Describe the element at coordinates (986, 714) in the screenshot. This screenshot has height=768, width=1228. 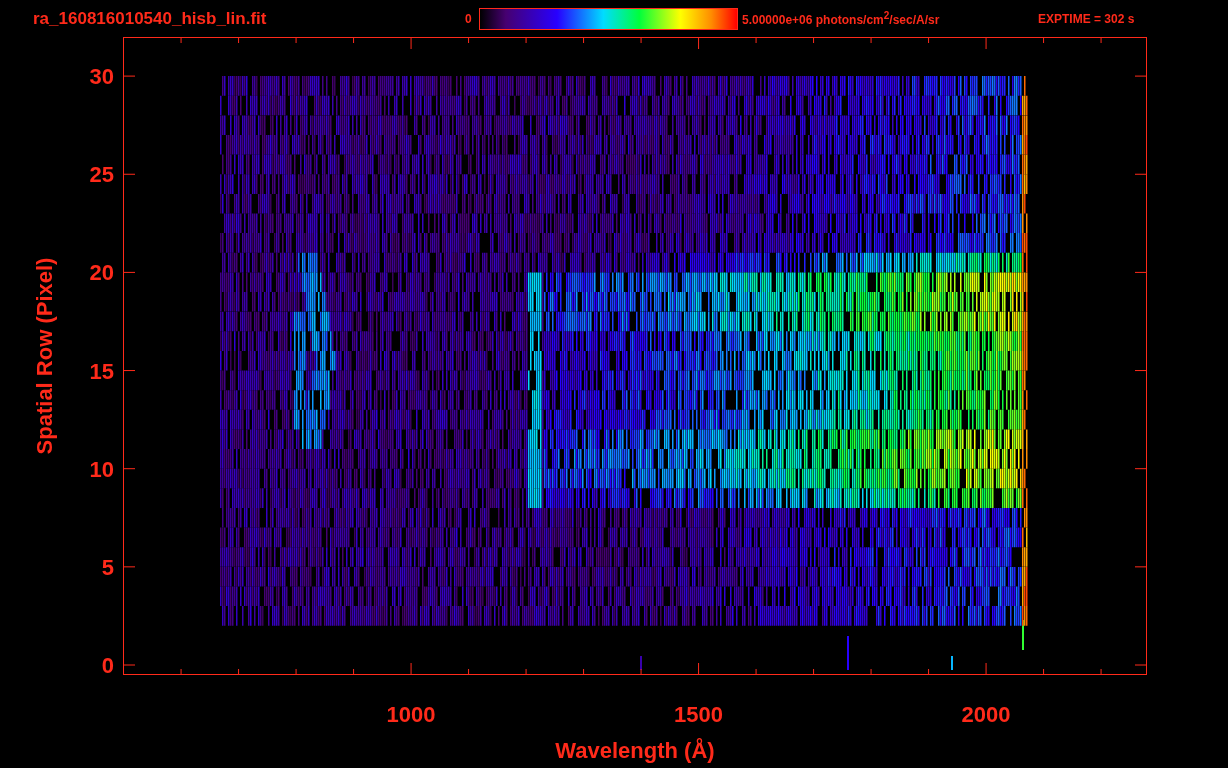
I see `x-tick-label: 2000` at that location.